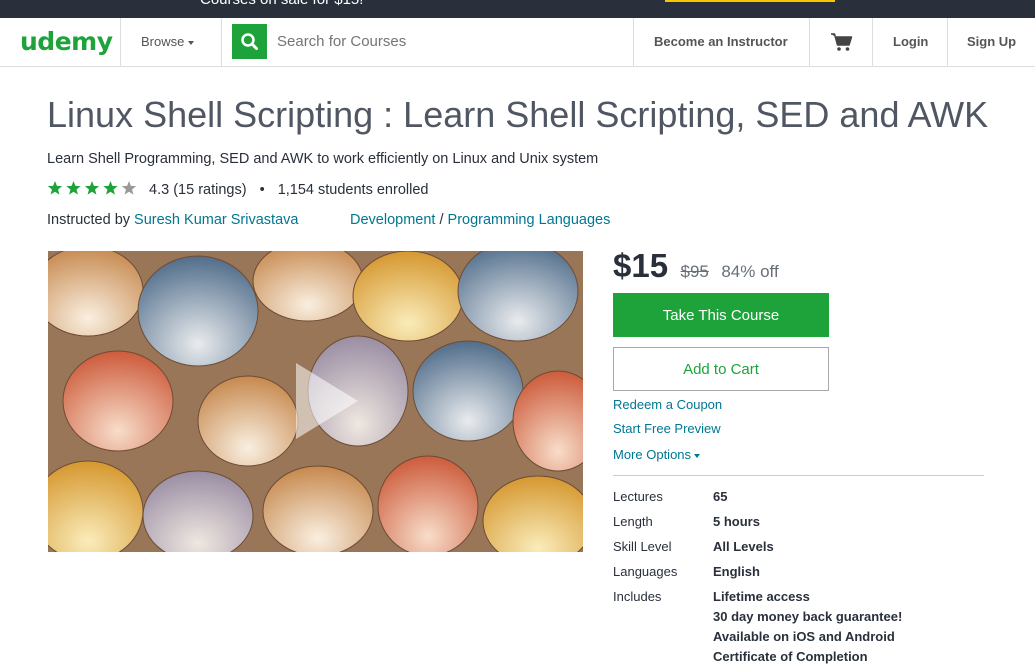 The width and height of the screenshot is (1035, 668). What do you see at coordinates (721, 315) in the screenshot?
I see `take-course-button: Take This Course` at bounding box center [721, 315].